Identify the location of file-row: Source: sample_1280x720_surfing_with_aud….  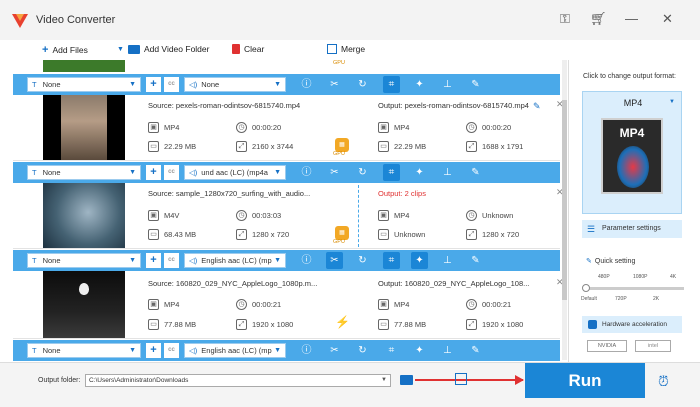
(288, 216).